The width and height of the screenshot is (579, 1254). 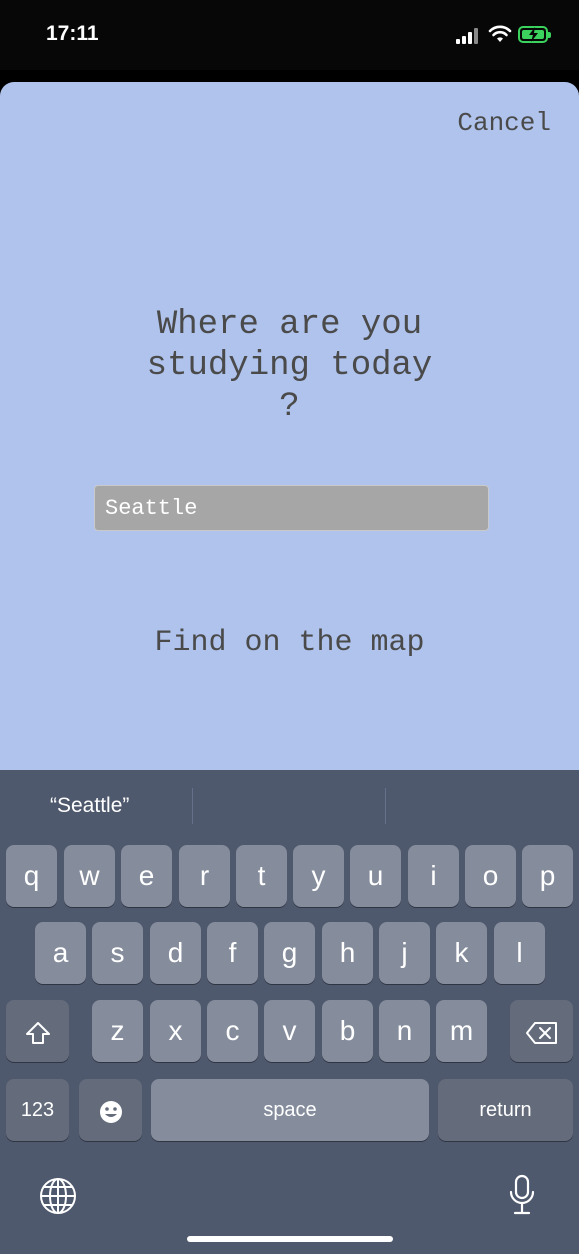 I want to click on shift-icon, so click(x=37, y=1032).